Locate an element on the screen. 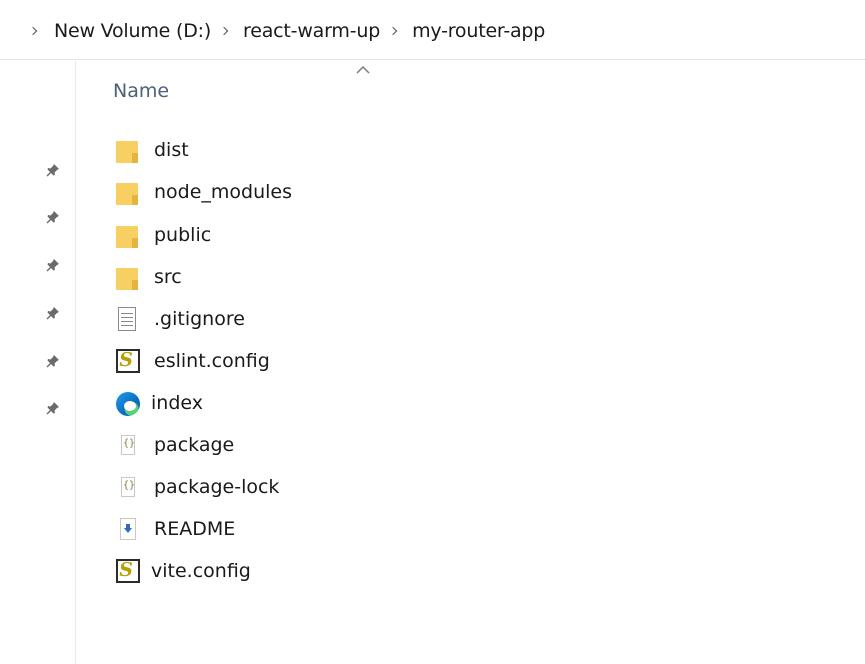 This screenshot has width=865, height=664. list-item-node-modules: node_modules is located at coordinates (323, 192).